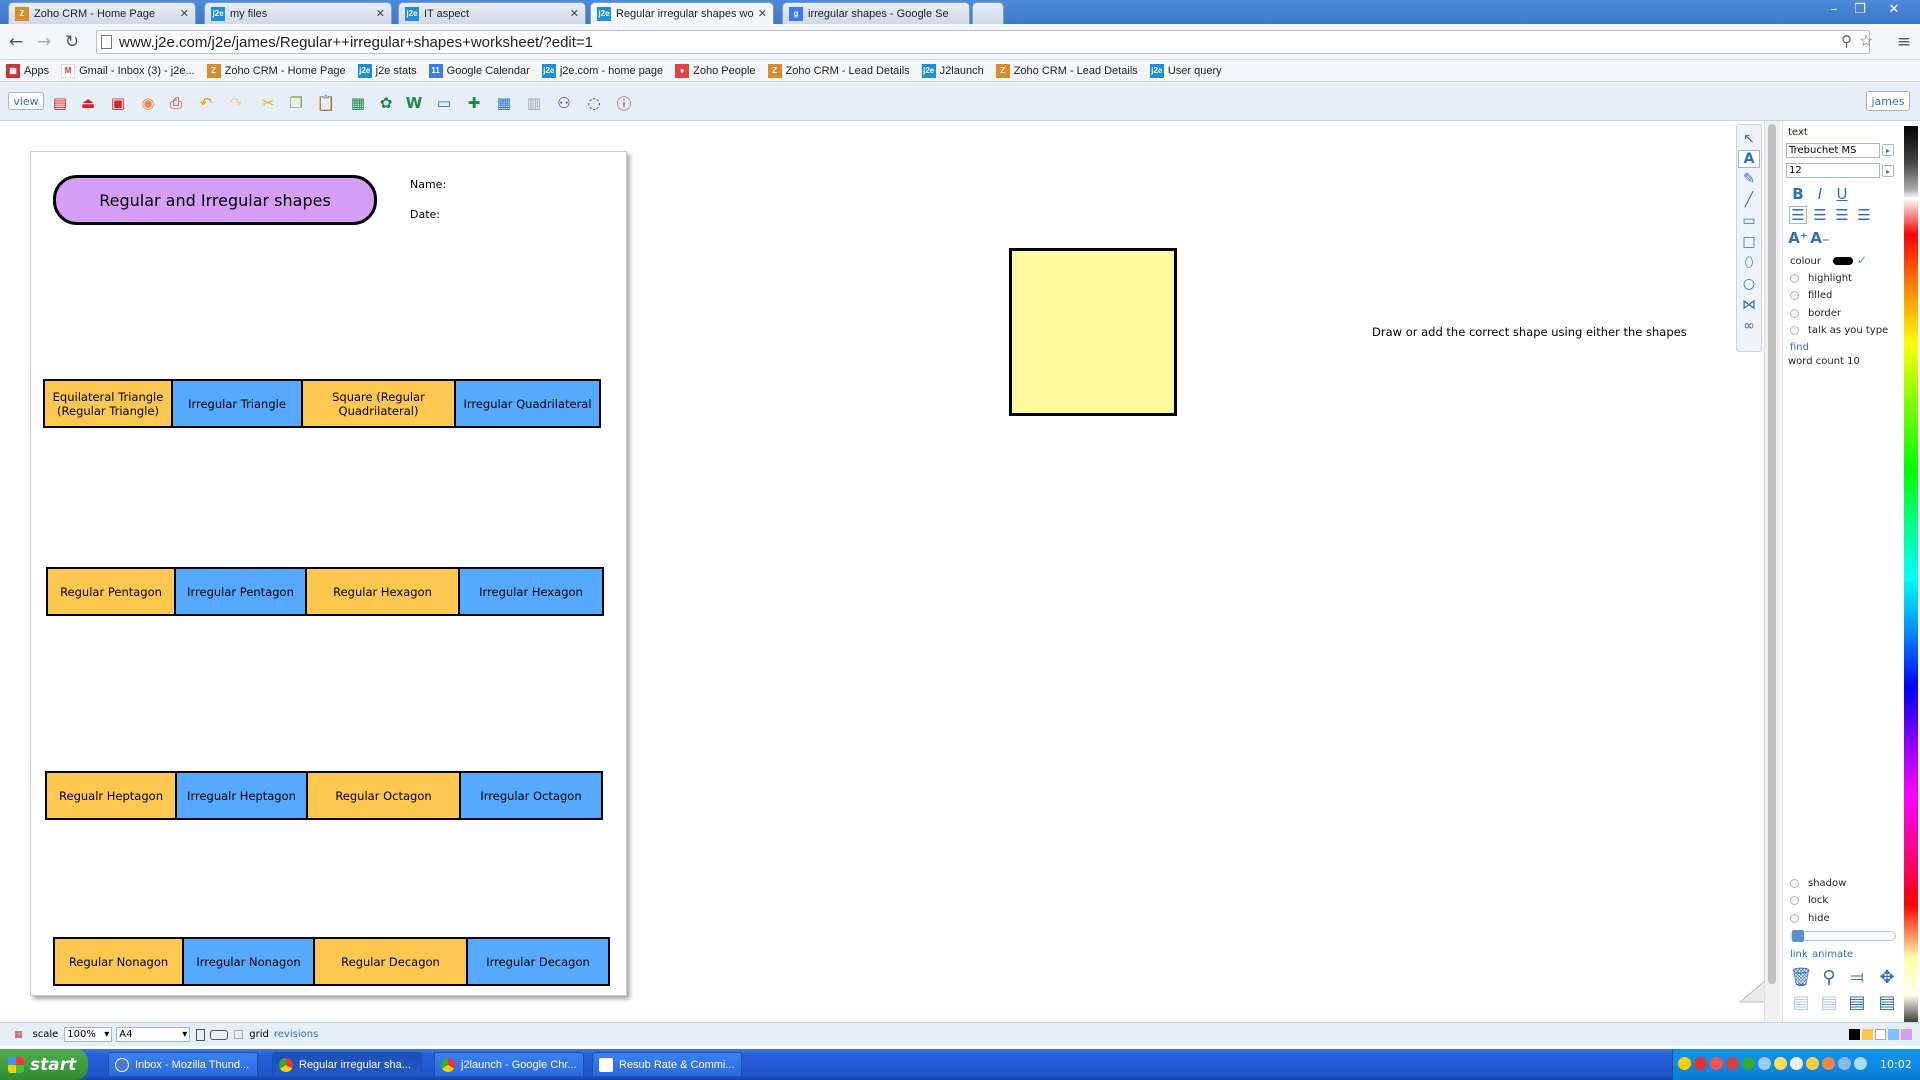 The width and height of the screenshot is (1920, 1080). What do you see at coordinates (27, 70) in the screenshot?
I see `bookmark-apps: ▦ Apps` at bounding box center [27, 70].